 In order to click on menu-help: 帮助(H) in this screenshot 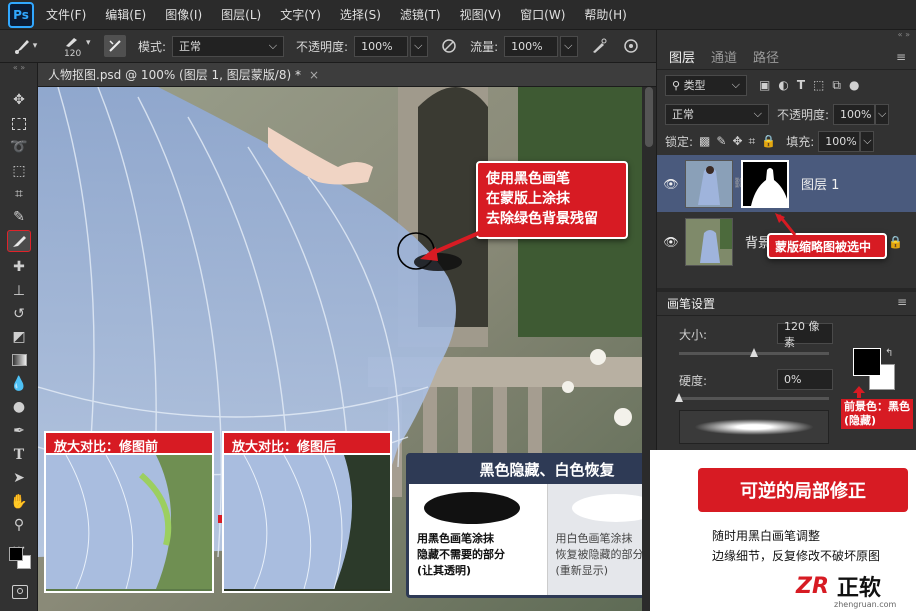, I will do `click(605, 14)`.